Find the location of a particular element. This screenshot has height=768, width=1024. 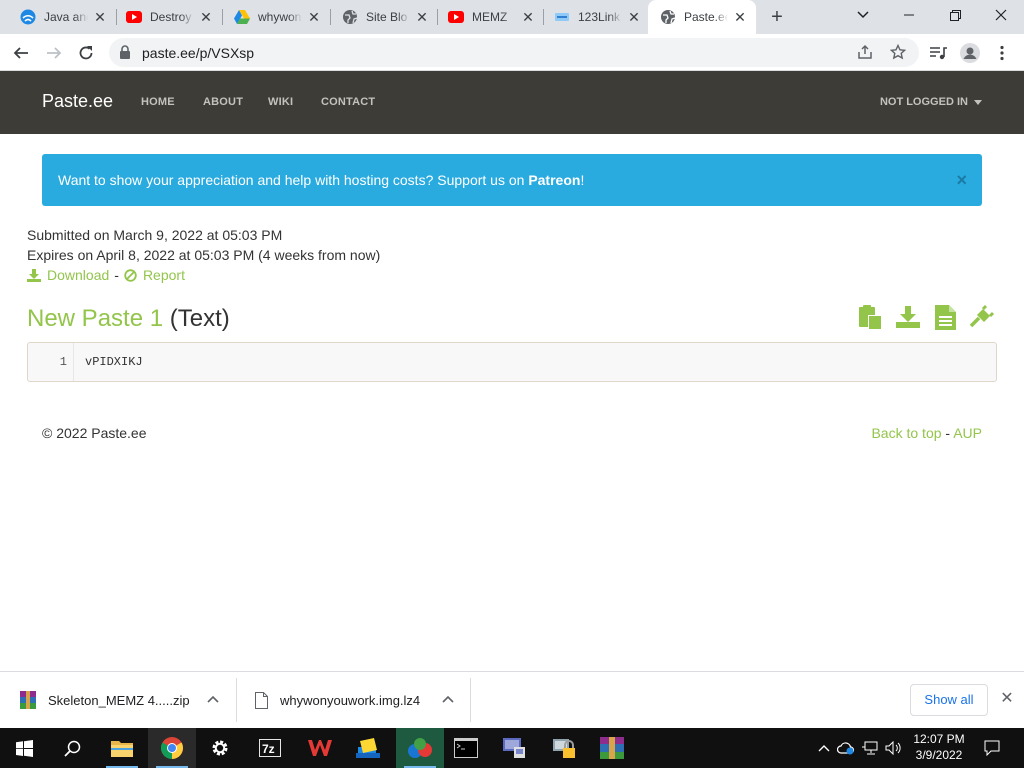

taskbar-terminal is located at coordinates (466, 748).